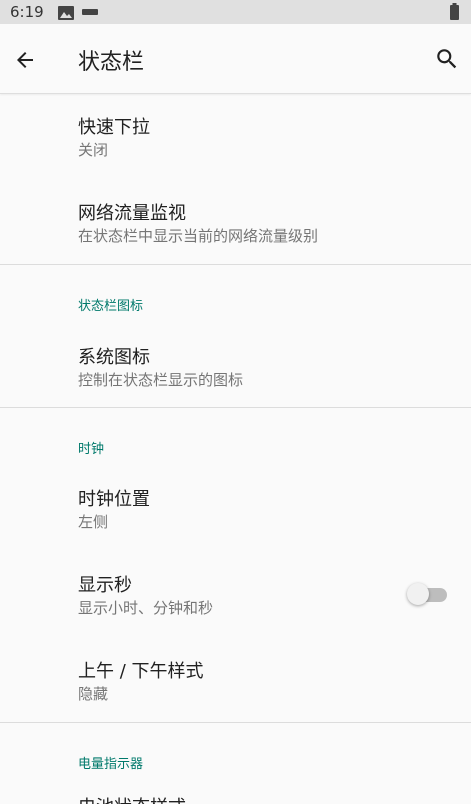 The width and height of the screenshot is (471, 804). Describe the element at coordinates (93, 522) in the screenshot. I see `pref-summary: 左侧` at that location.